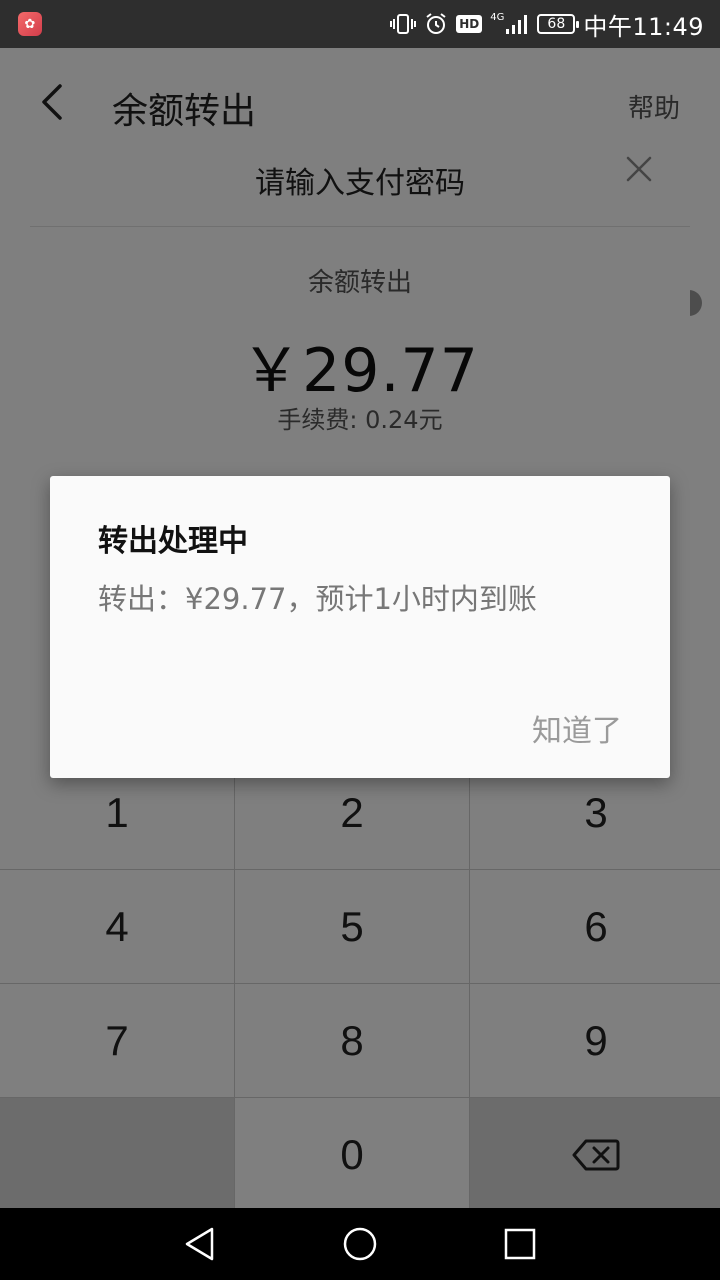 Image resolution: width=720 pixels, height=1280 pixels. Describe the element at coordinates (360, 24) in the screenshot. I see `status-bar: ✿ HD 4G 68 中午11:49` at that location.